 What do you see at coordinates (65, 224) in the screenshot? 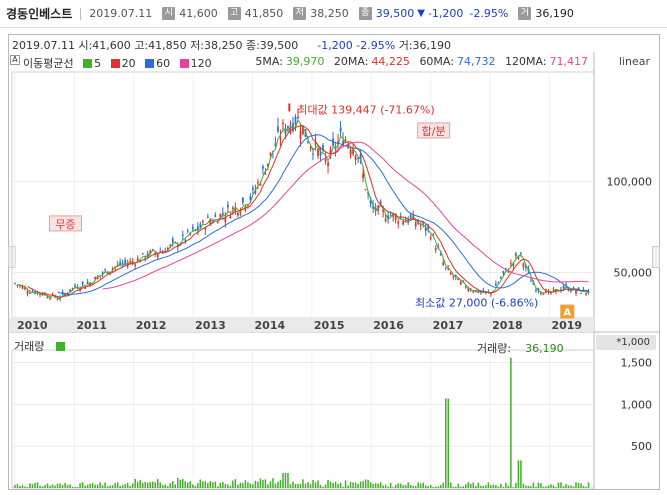
I see `event-label-capital-increase: 무증` at bounding box center [65, 224].